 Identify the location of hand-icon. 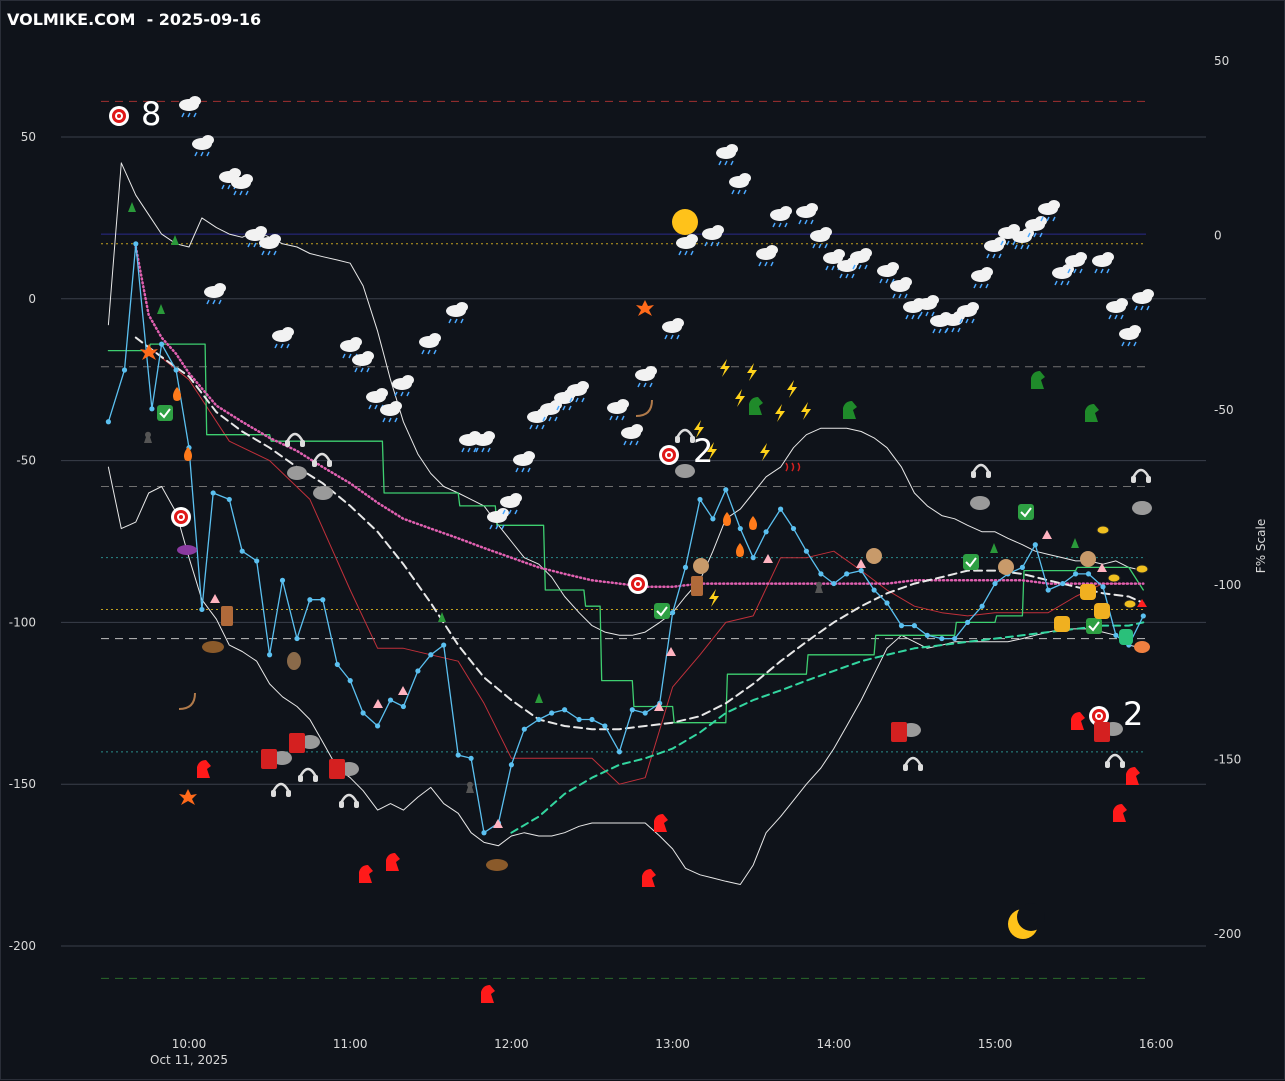
(1006, 567).